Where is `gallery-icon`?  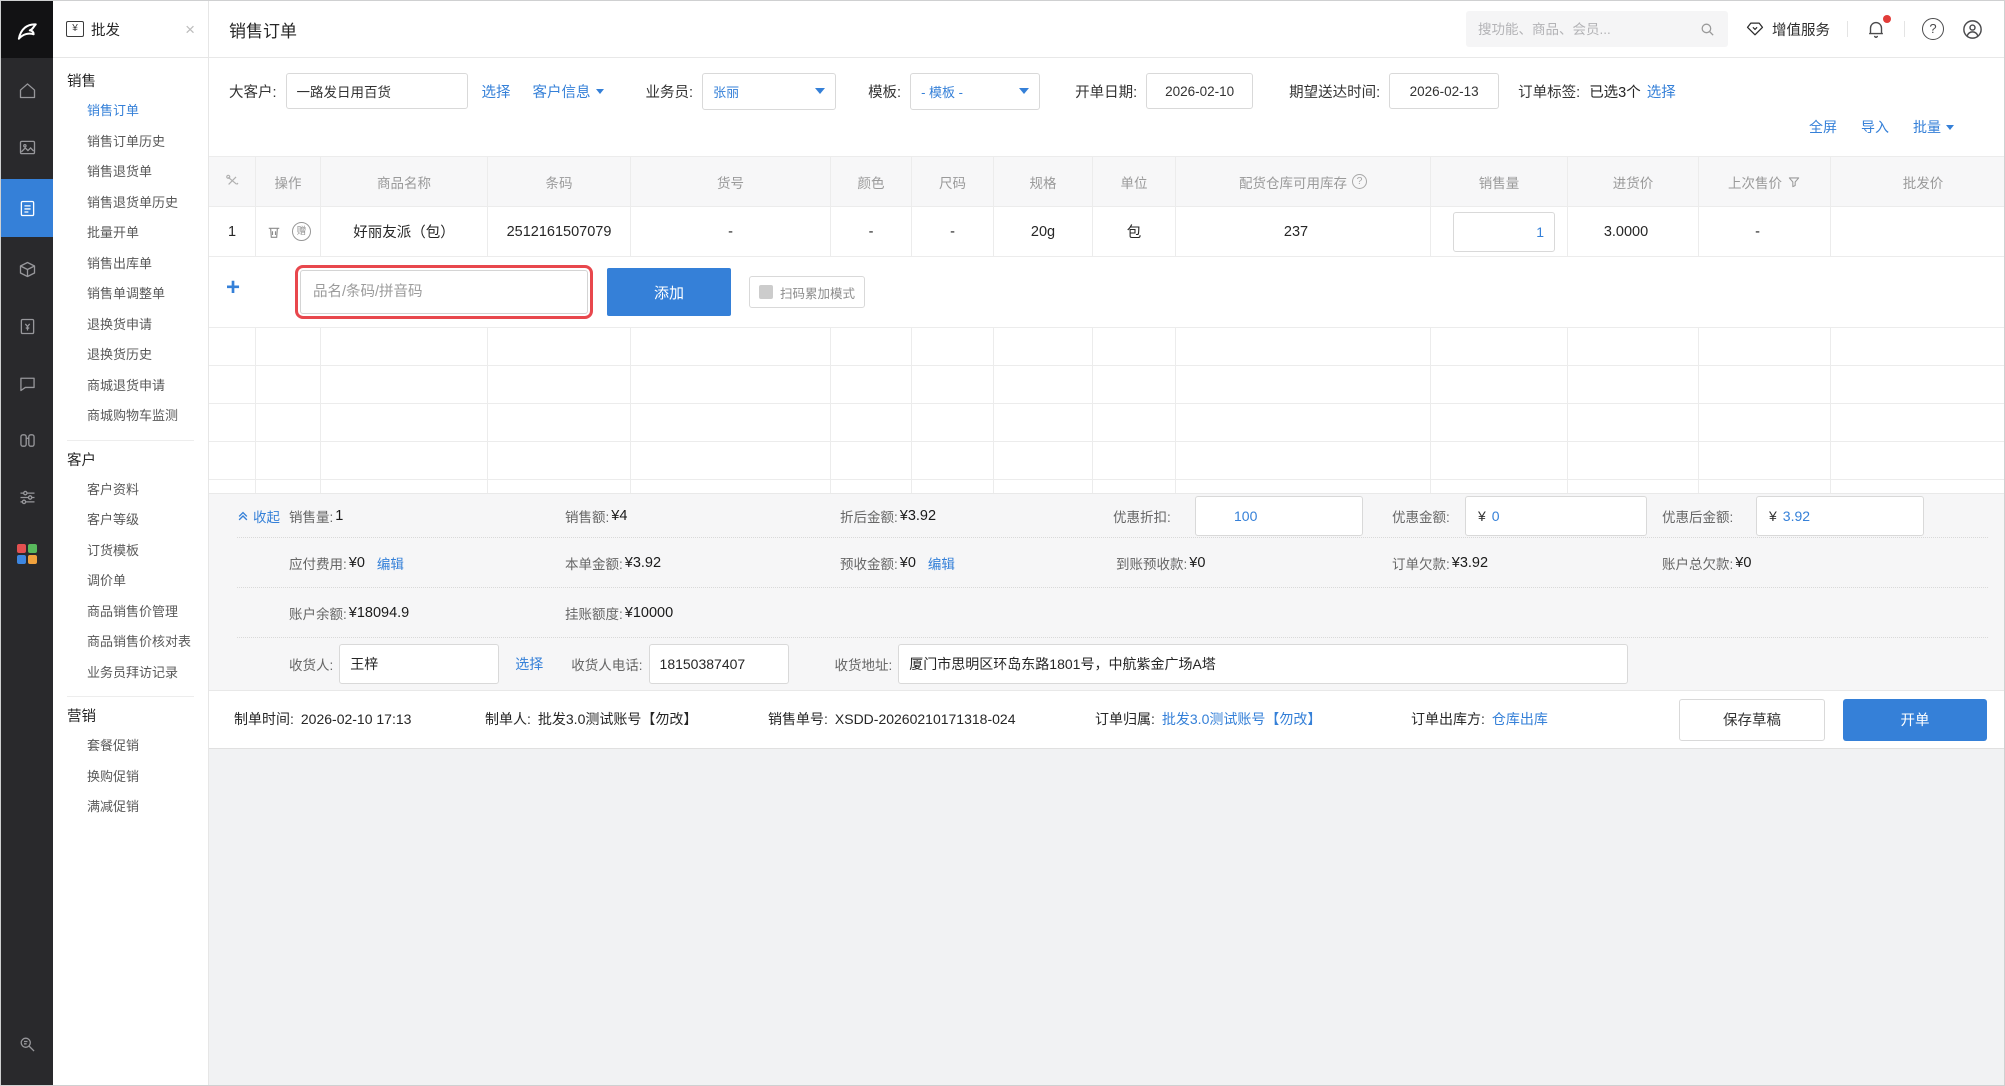
gallery-icon is located at coordinates (27, 147).